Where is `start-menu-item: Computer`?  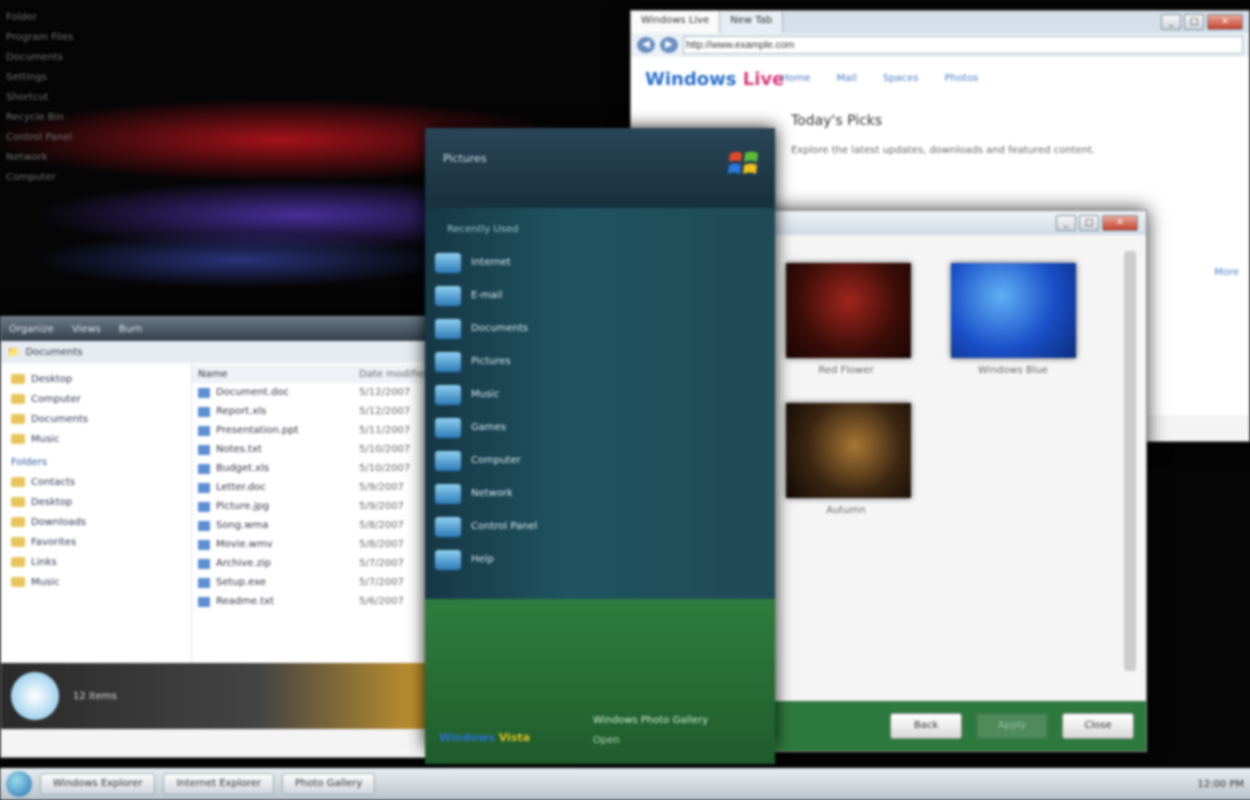
start-menu-item: Computer is located at coordinates (600, 460).